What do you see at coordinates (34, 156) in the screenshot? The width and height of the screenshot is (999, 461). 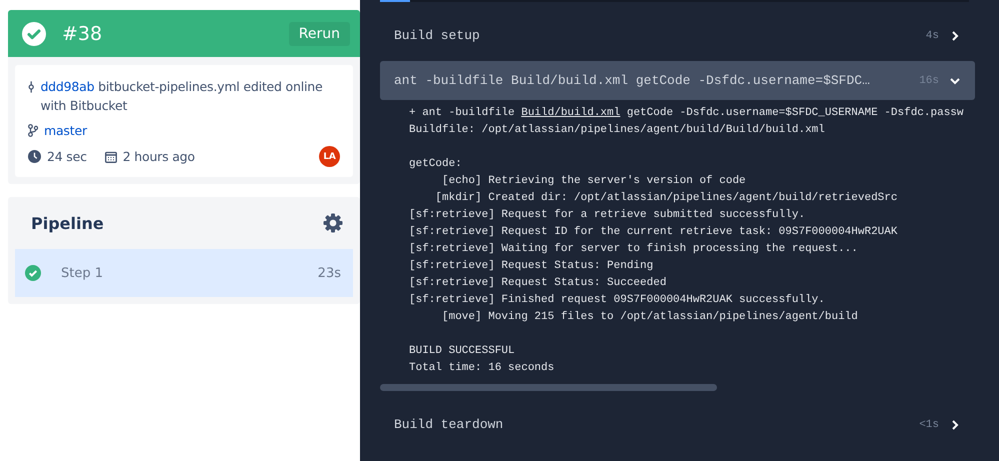 I see `clock-icon` at bounding box center [34, 156].